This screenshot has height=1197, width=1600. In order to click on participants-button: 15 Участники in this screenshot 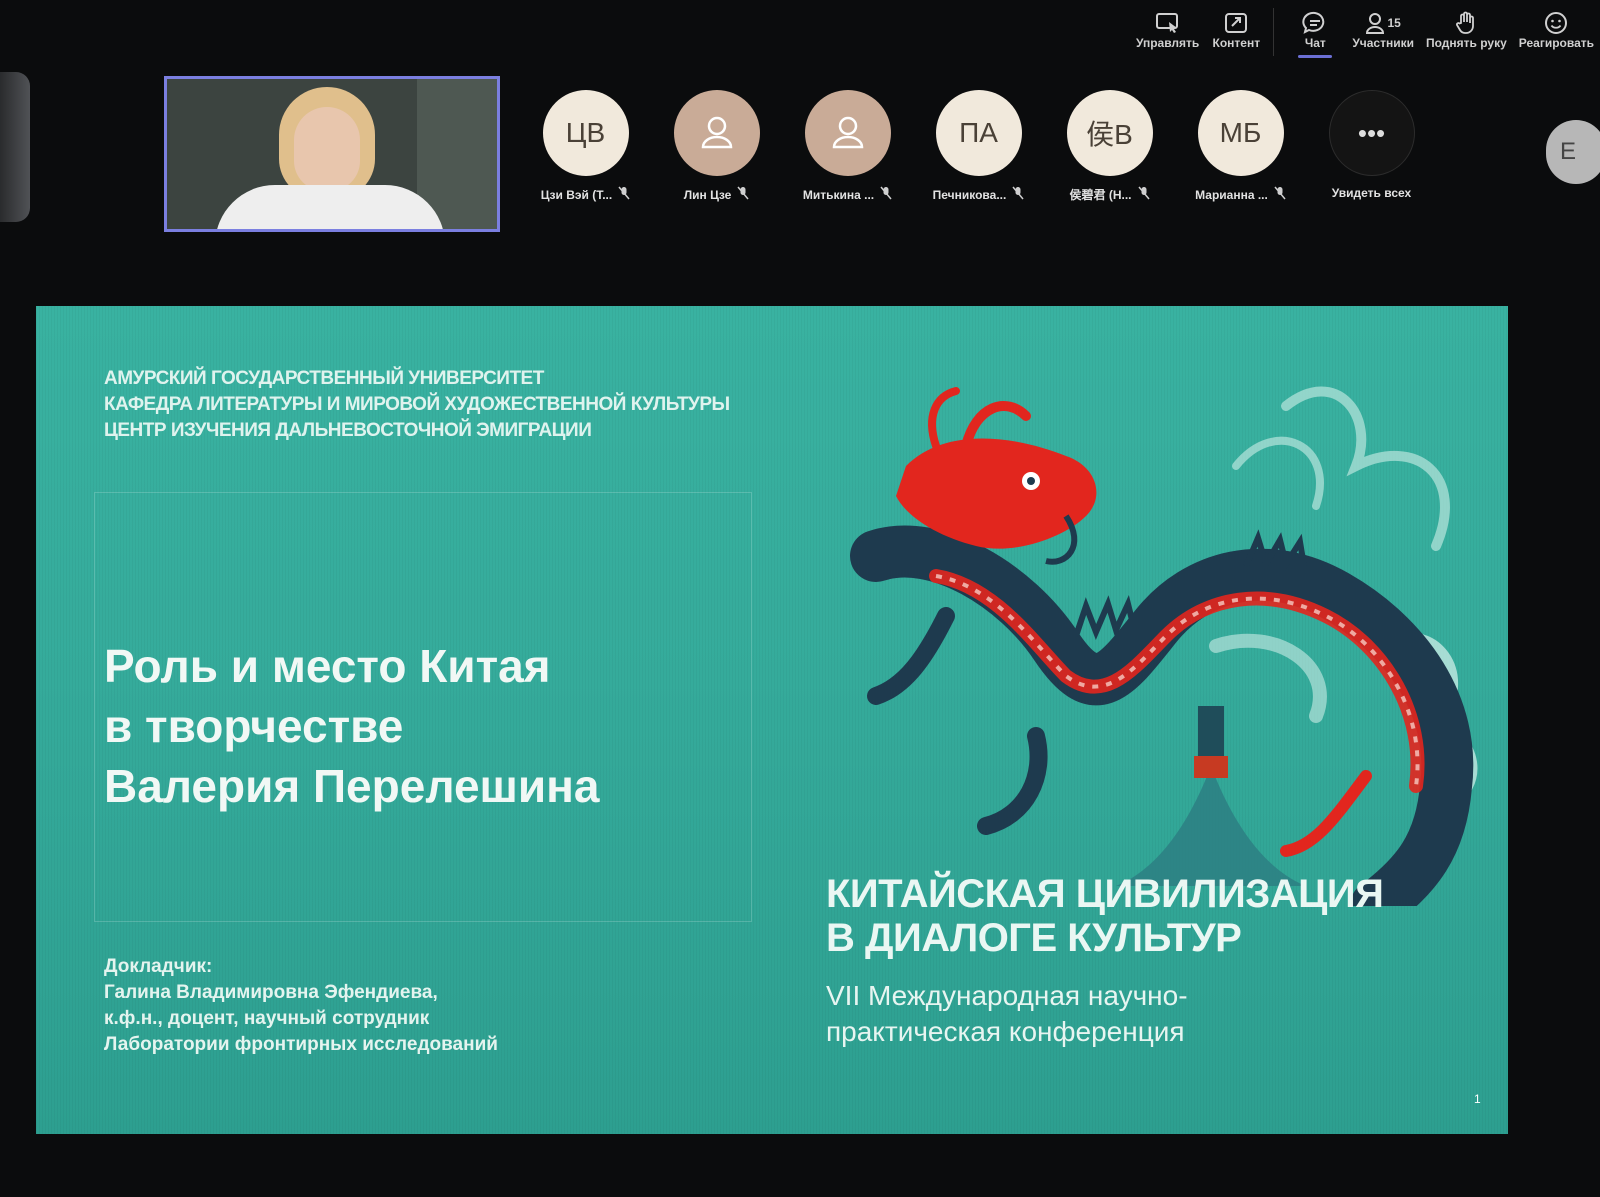, I will do `click(1383, 27)`.